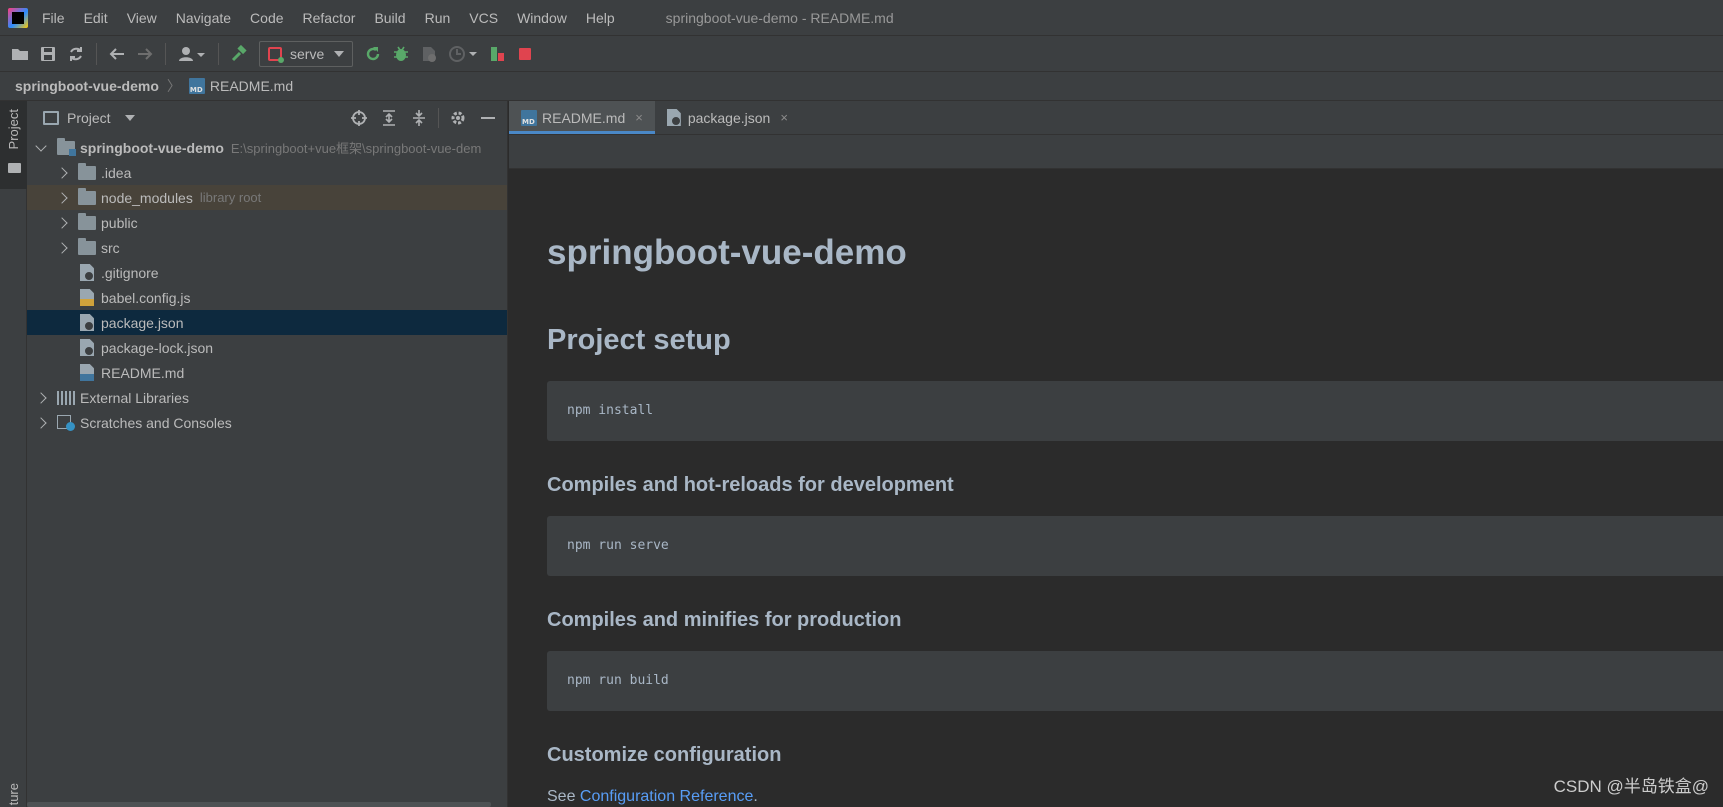 The image size is (1723, 807). Describe the element at coordinates (563, 796) in the screenshot. I see `see-text: See` at that location.